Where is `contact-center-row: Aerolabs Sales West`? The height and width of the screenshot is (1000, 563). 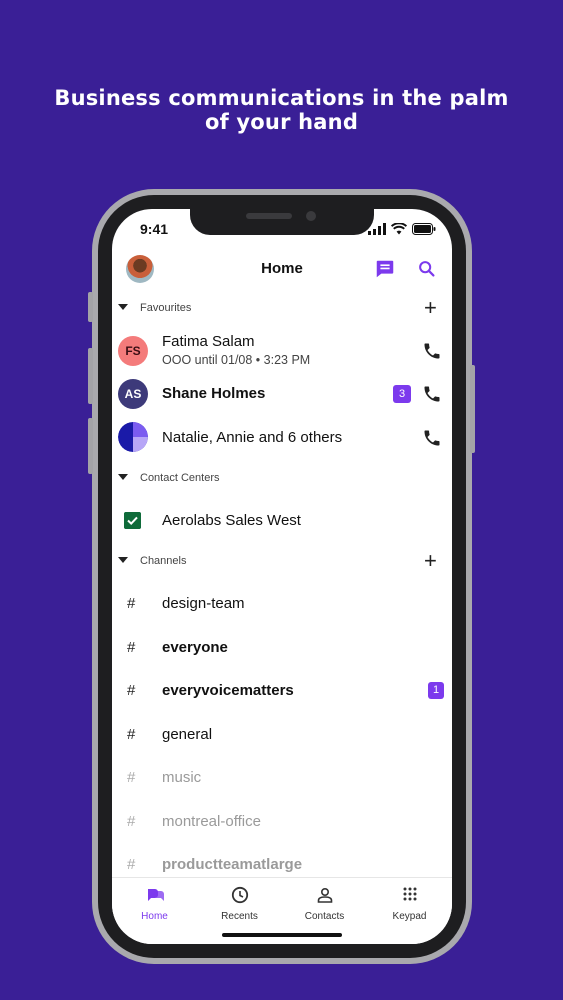 contact-center-row: Aerolabs Sales West is located at coordinates (282, 521).